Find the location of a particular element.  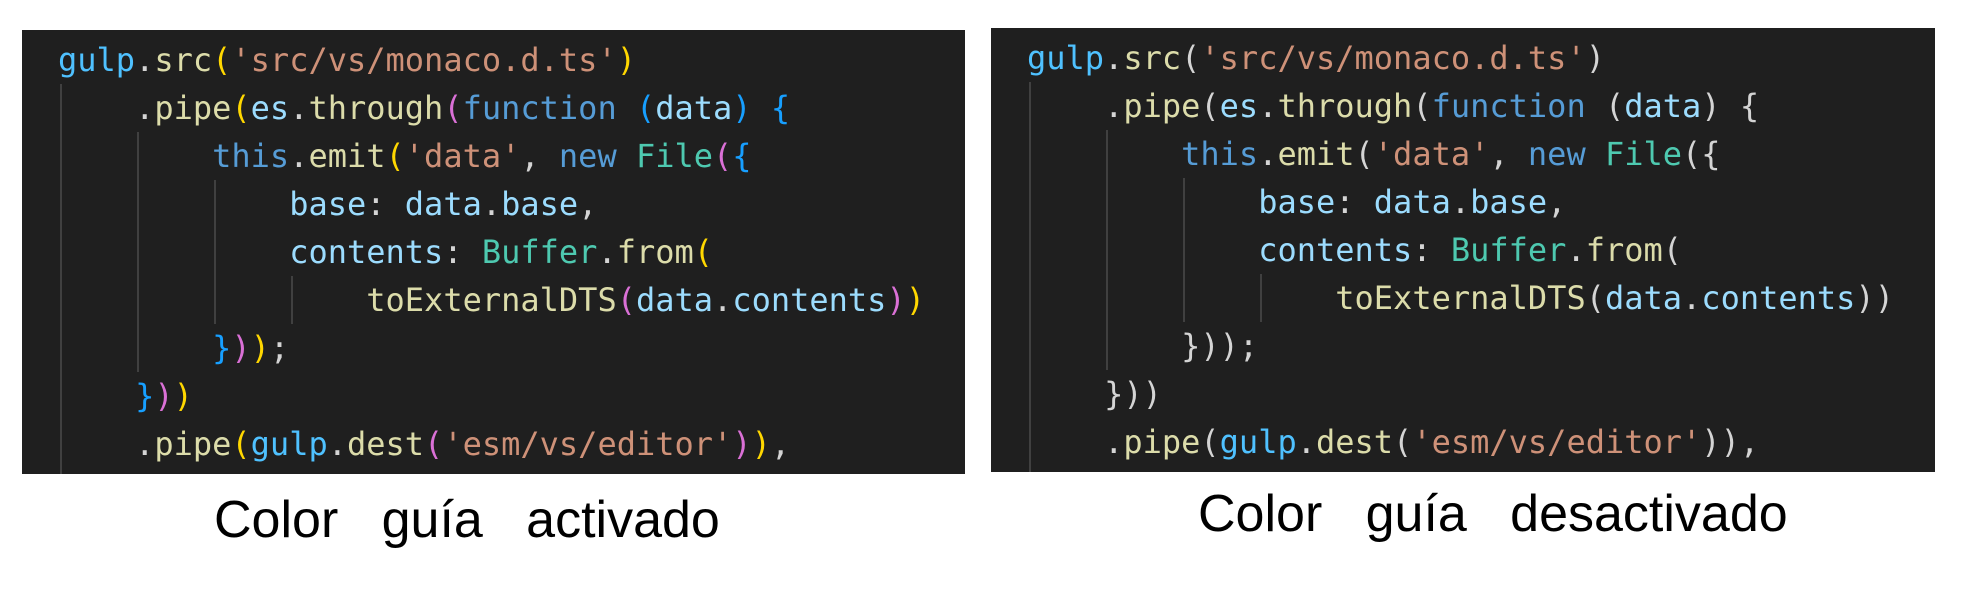

code-line: gulp.src('src/vs/monaco.d.ts') is located at coordinates (1460, 58).